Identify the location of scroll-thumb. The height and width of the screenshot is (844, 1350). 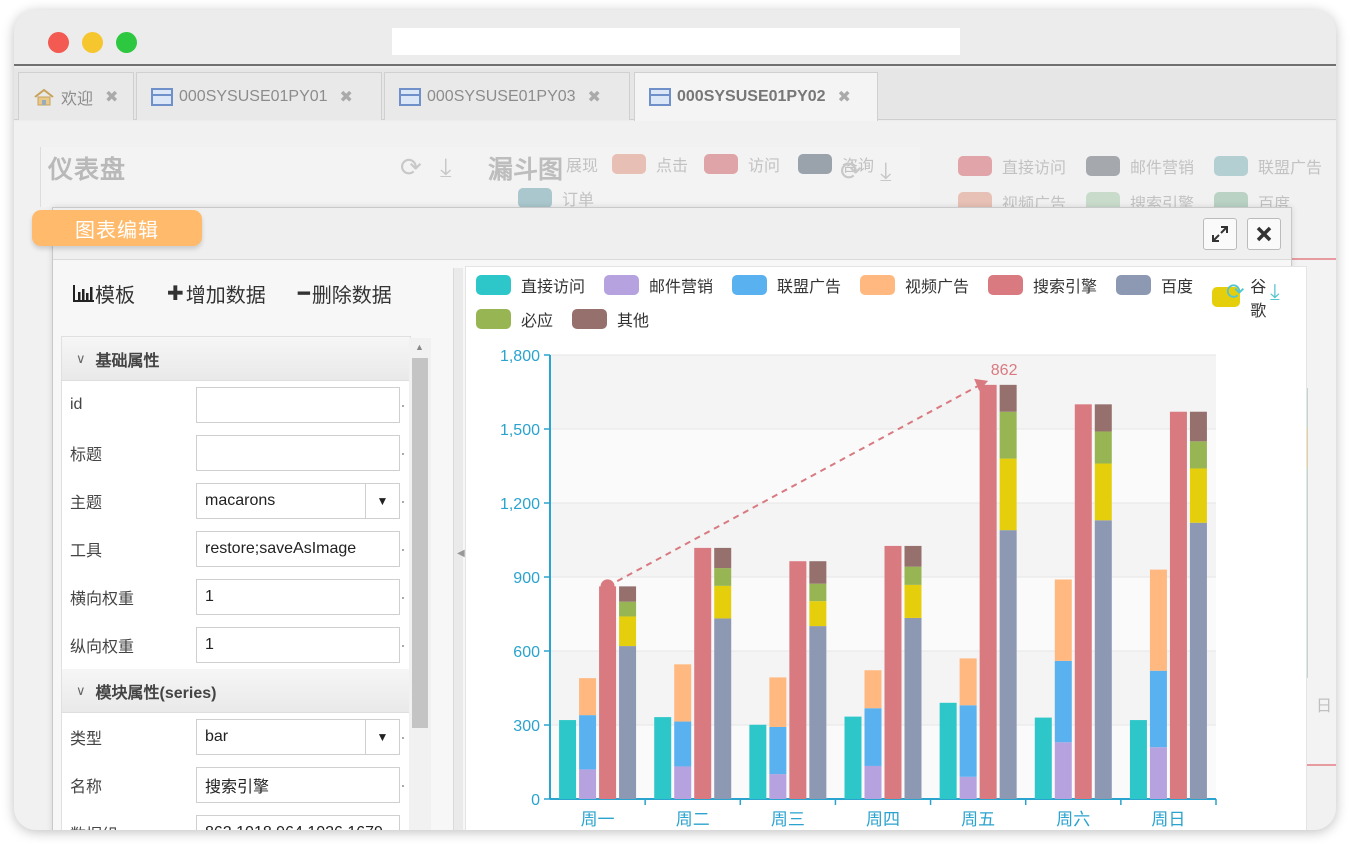
(420, 543).